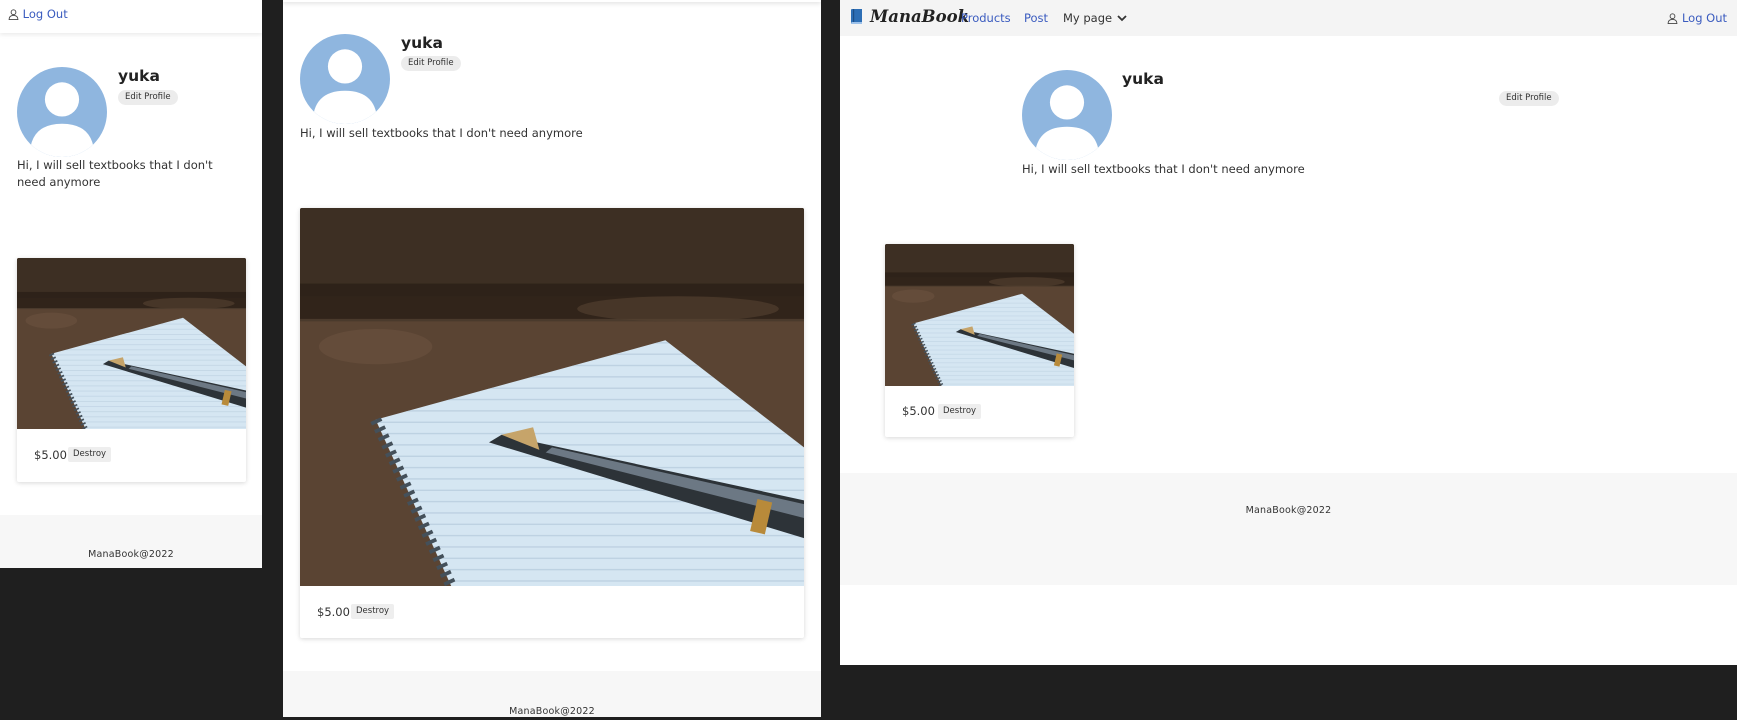 The width and height of the screenshot is (1737, 720). What do you see at coordinates (552, 1) in the screenshot?
I see `tablet-header-shadow` at bounding box center [552, 1].